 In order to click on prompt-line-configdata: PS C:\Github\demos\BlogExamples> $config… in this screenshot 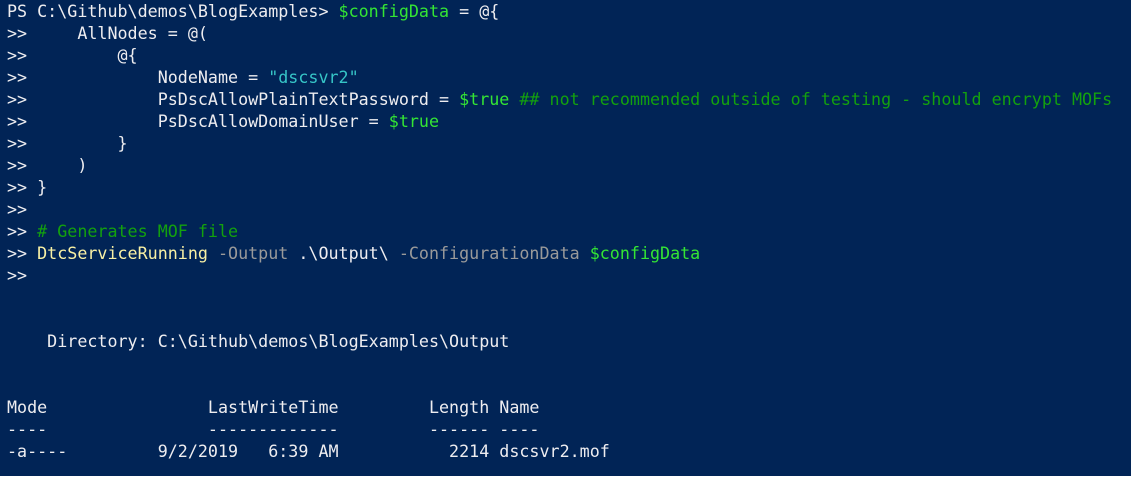, I will do `click(559, 11)`.